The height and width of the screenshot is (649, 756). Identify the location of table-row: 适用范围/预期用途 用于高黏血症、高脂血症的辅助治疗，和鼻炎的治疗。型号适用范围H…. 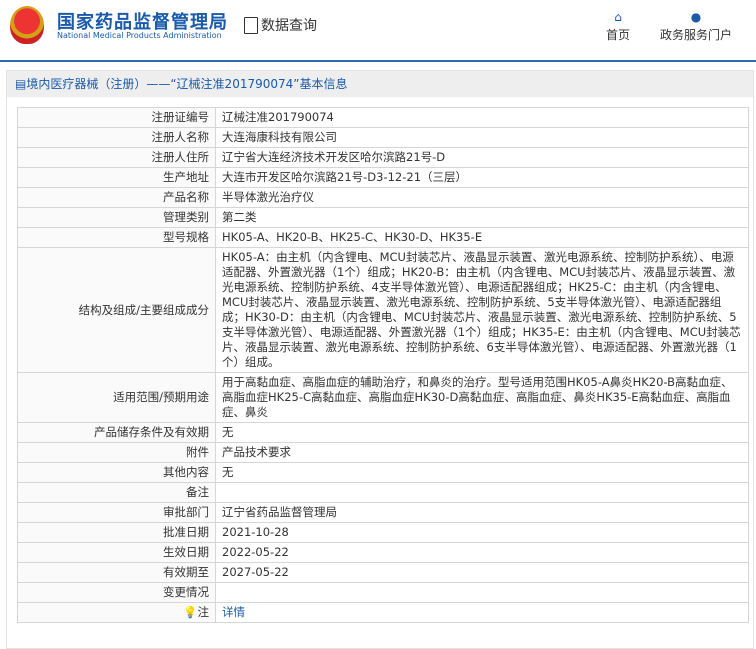
(383, 397).